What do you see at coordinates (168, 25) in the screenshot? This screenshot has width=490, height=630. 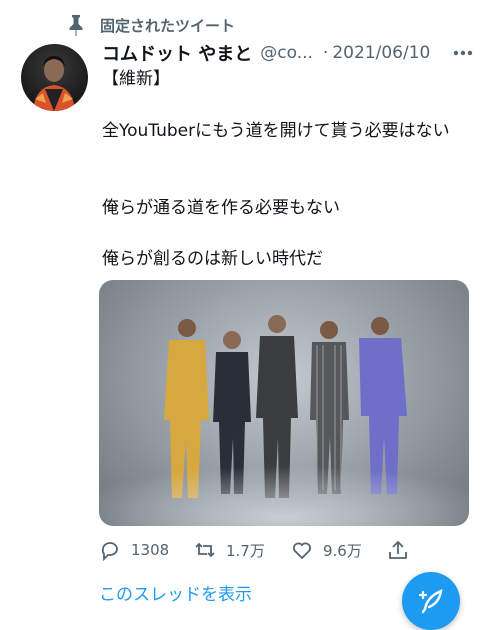 I see `pinned-label: 固定されたツイート` at bounding box center [168, 25].